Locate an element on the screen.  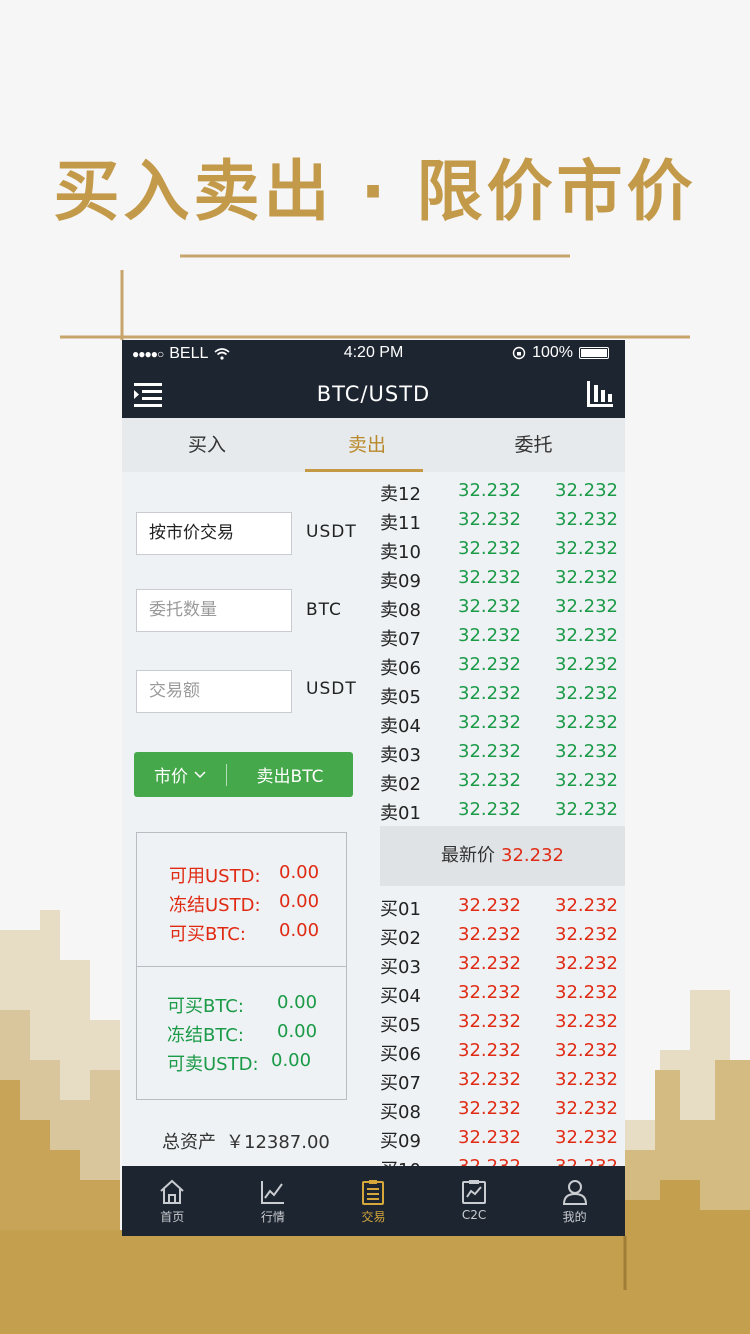
ask-row: 卖01 32.232 32.232 is located at coordinates (502, 813).